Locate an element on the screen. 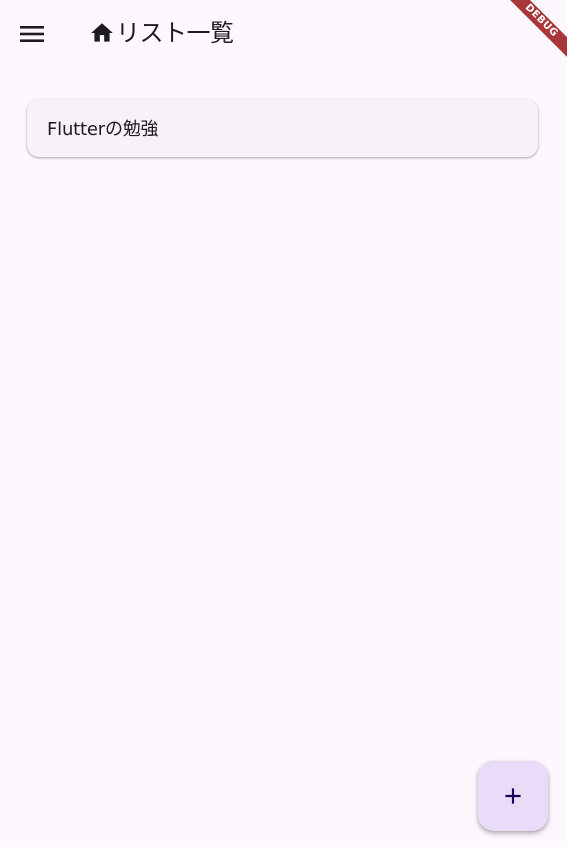 The height and width of the screenshot is (847, 567). add-button is located at coordinates (513, 796).